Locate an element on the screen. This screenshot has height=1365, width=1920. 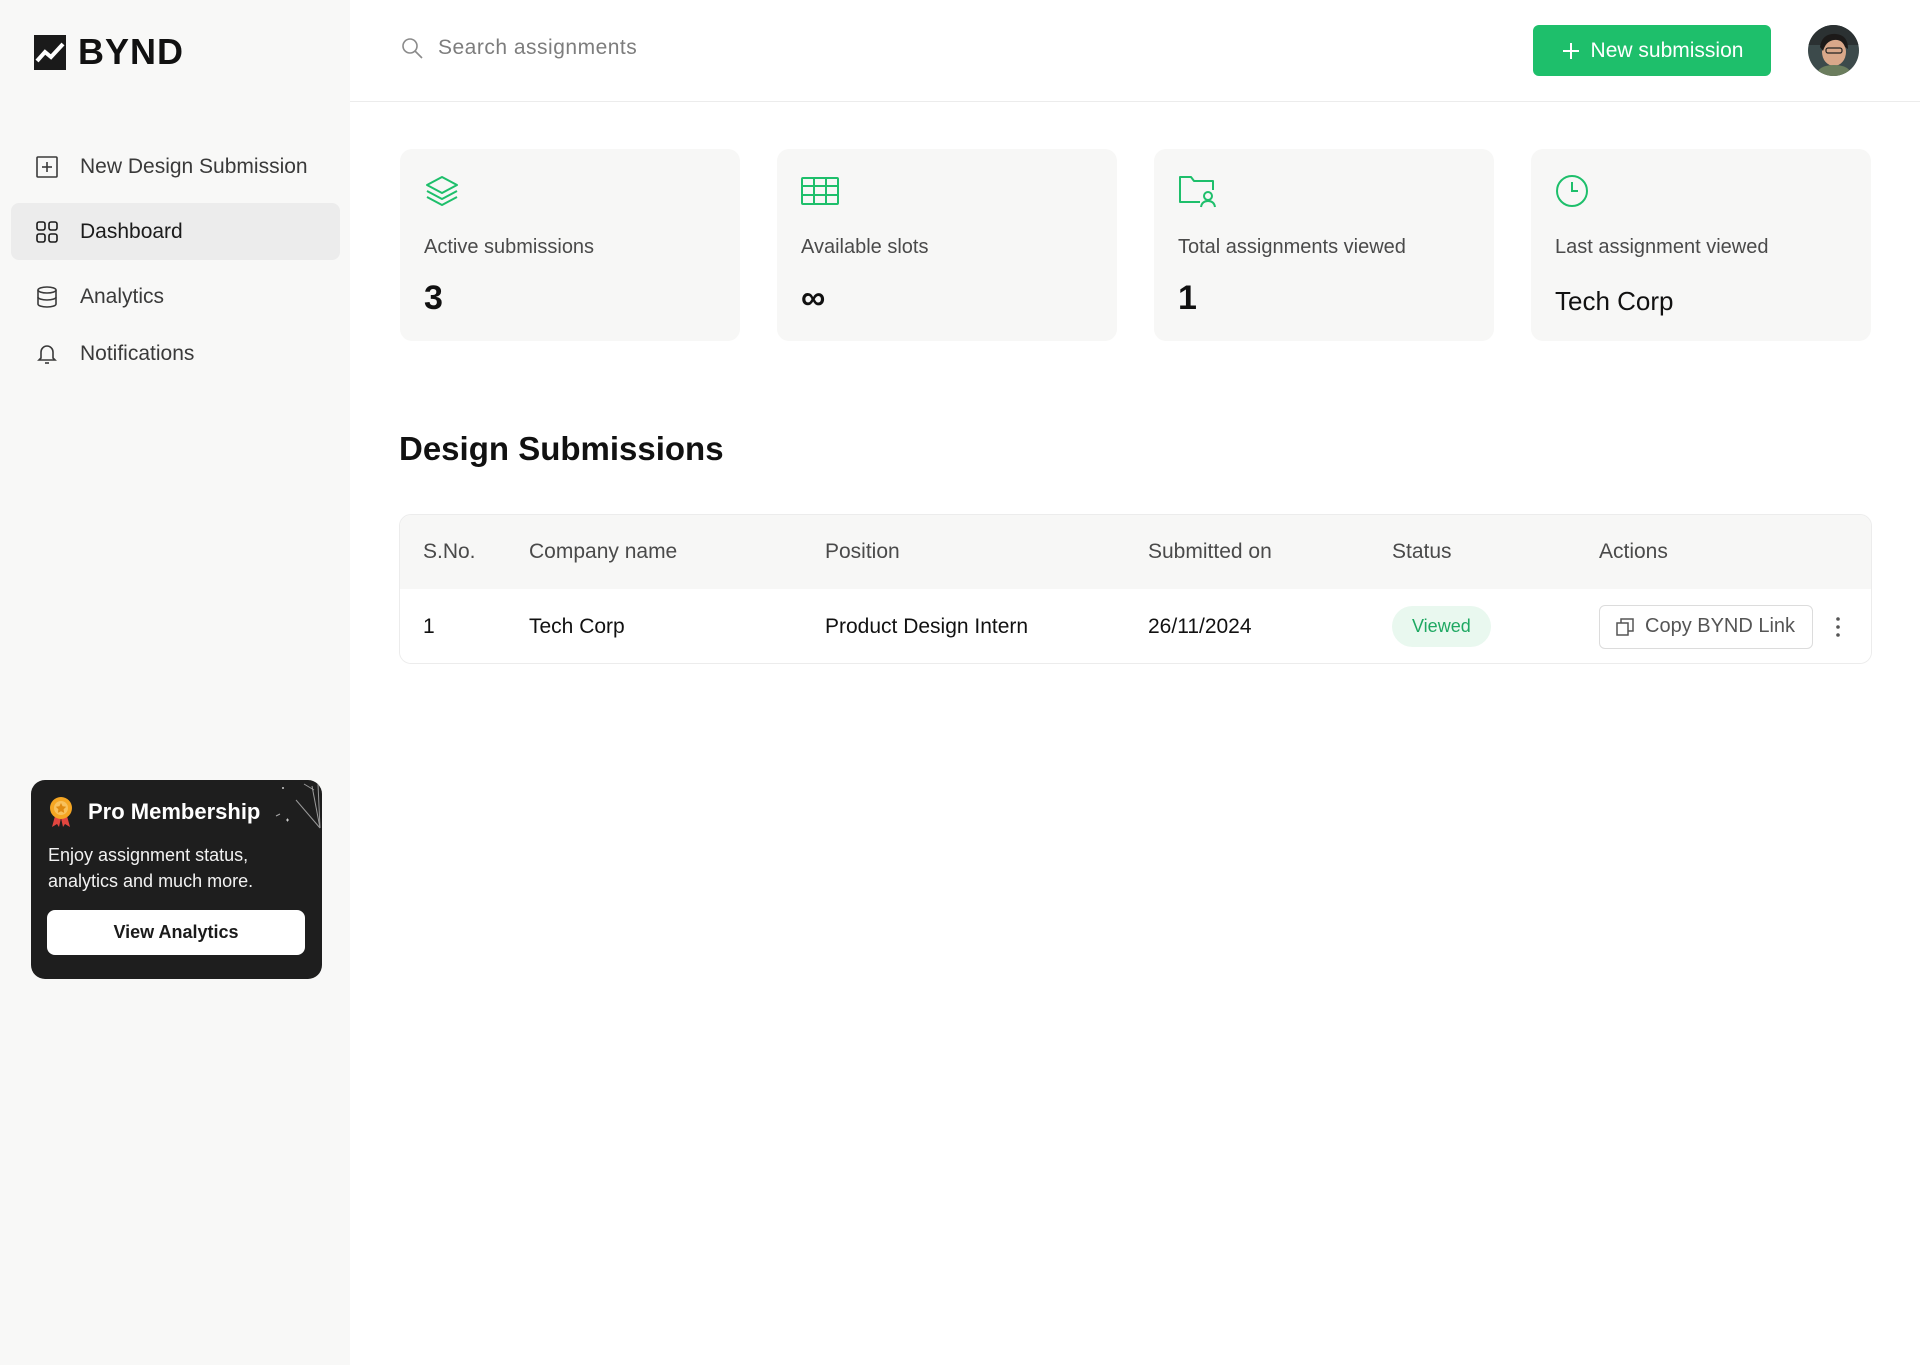
sidebar-item-new-design-submission: New Design Submission is located at coordinates (175, 166).